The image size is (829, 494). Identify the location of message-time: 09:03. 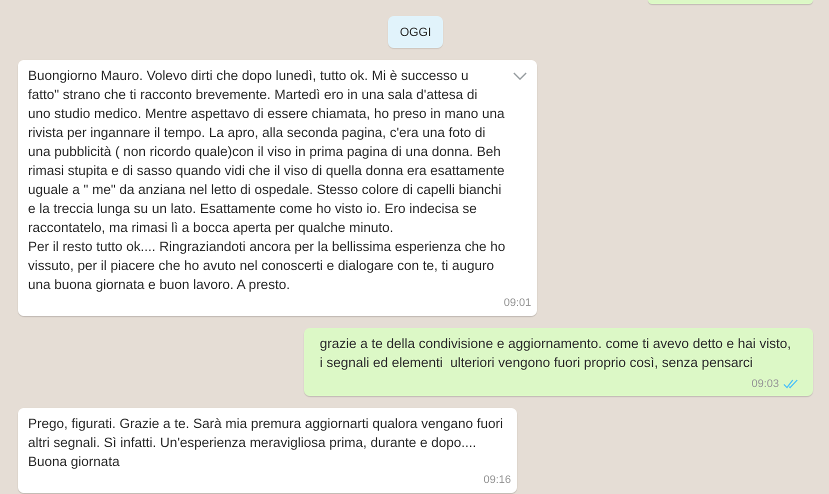
(765, 384).